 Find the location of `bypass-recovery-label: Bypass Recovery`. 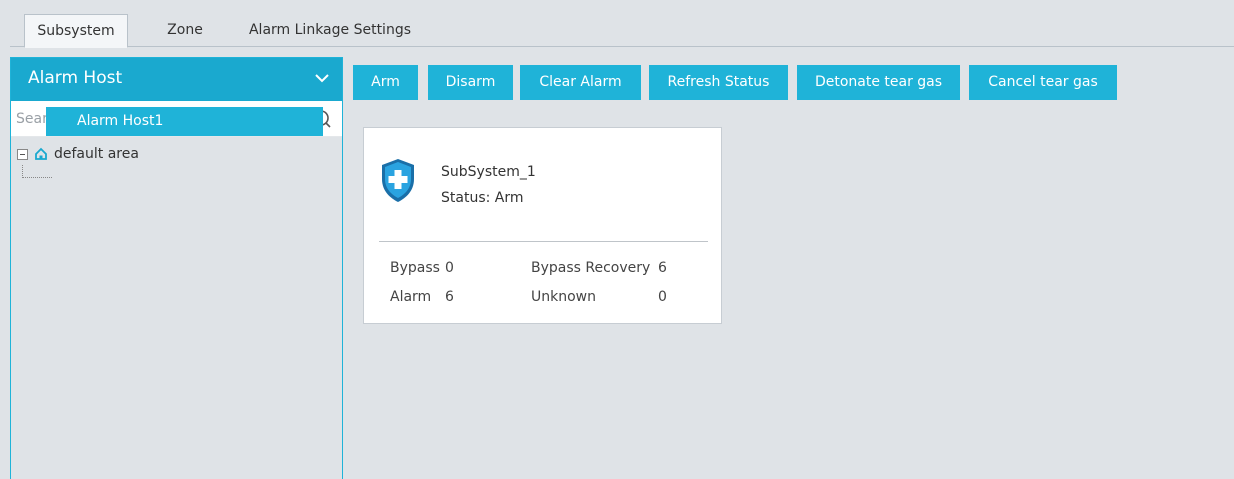

bypass-recovery-label: Bypass Recovery is located at coordinates (591, 268).